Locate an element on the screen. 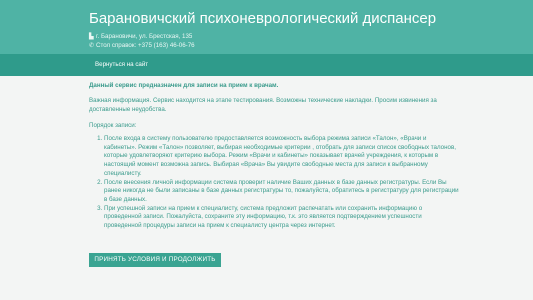 The width and height of the screenshot is (533, 300). address-text: г. Барановичи, ул. Брестская, 135 is located at coordinates (144, 36).